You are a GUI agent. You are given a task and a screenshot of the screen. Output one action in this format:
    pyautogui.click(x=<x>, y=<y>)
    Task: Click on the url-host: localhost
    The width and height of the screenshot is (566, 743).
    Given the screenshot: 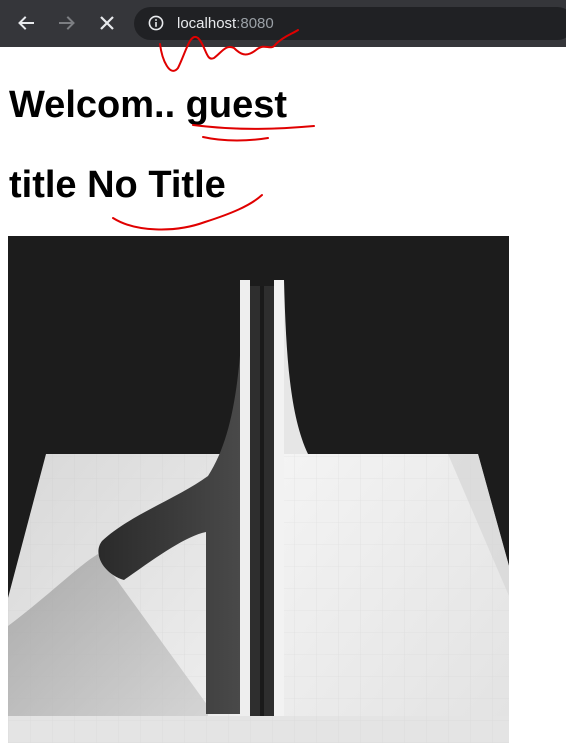 What is the action you would take?
    pyautogui.click(x=207, y=23)
    